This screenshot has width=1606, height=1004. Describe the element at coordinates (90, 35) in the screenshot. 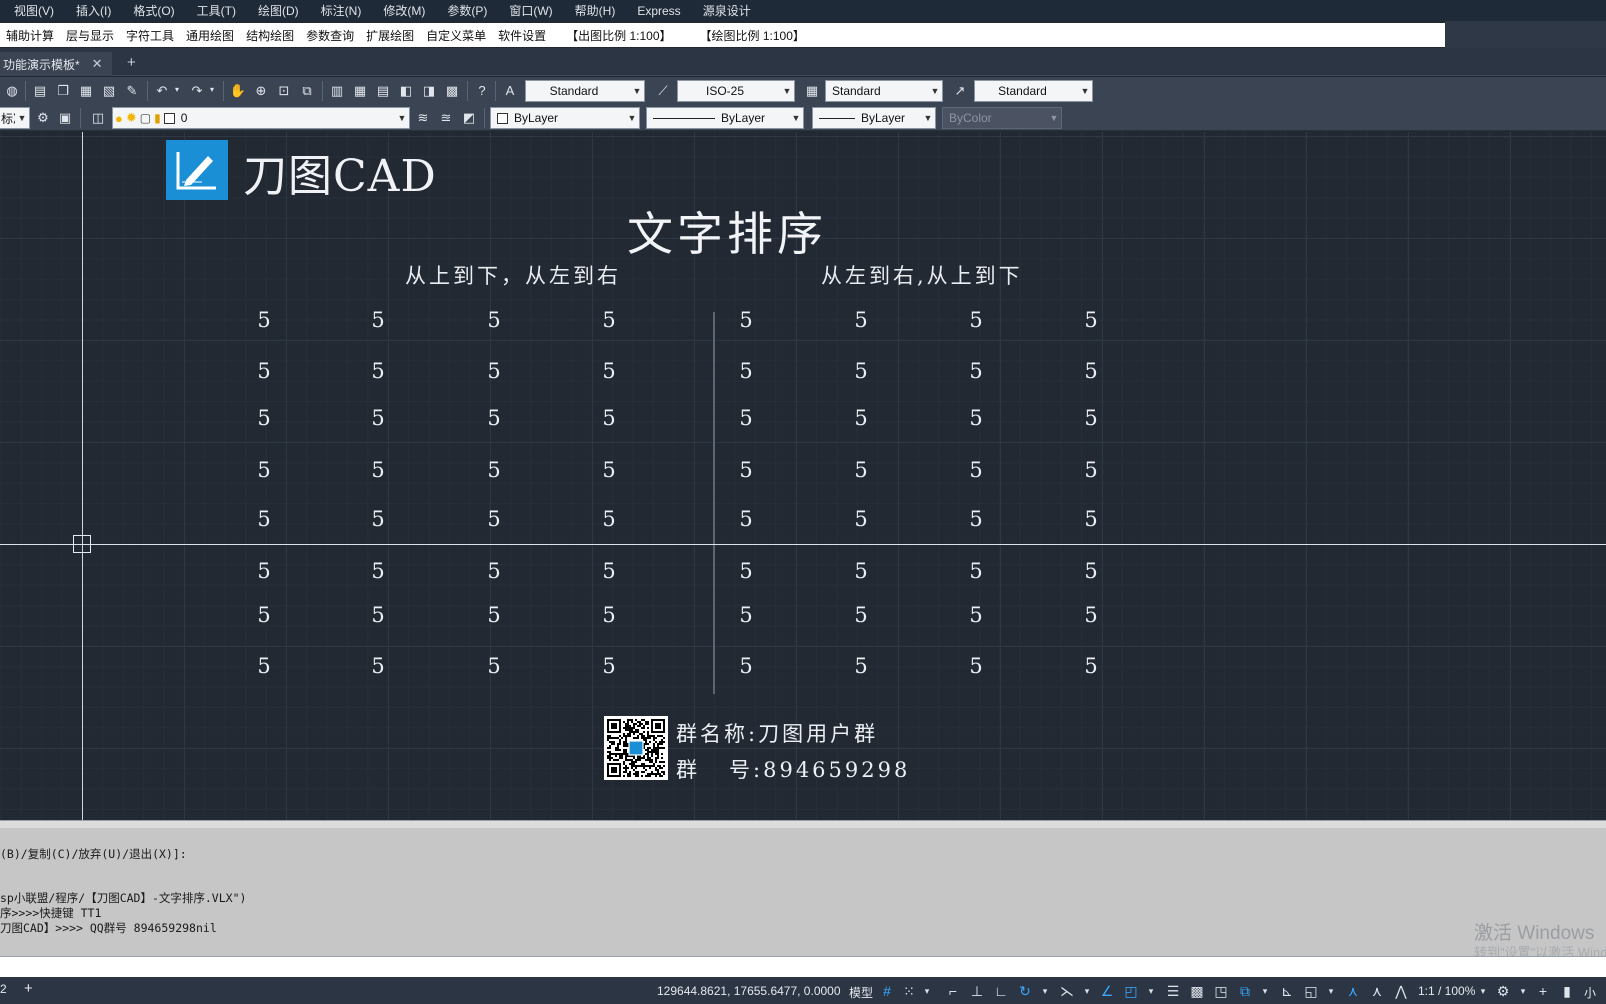

I see `plugin-menu-item-1: 层与显示` at that location.